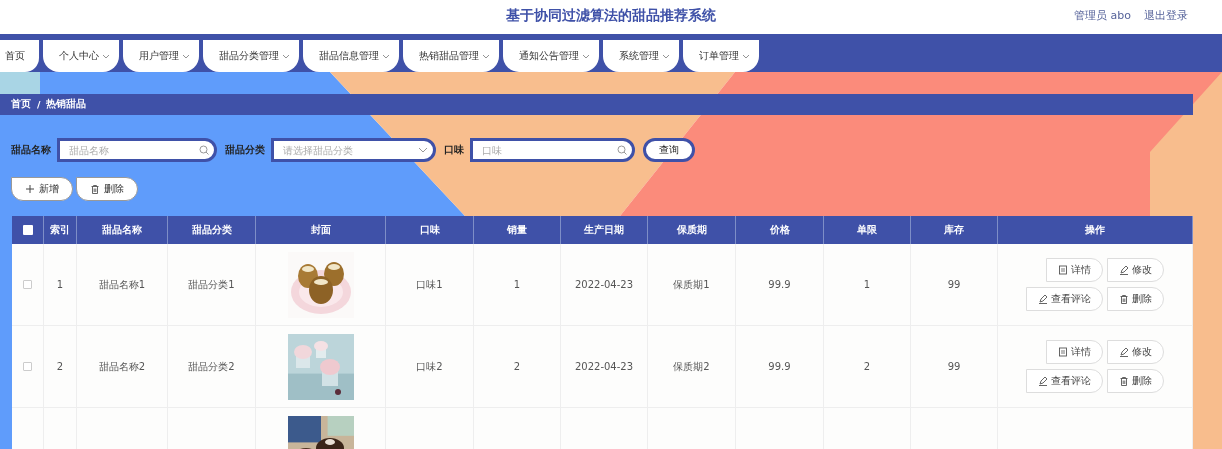 Image resolution: width=1222 pixels, height=449 pixels. I want to click on table-cell: 甜品分类2, so click(211, 366).